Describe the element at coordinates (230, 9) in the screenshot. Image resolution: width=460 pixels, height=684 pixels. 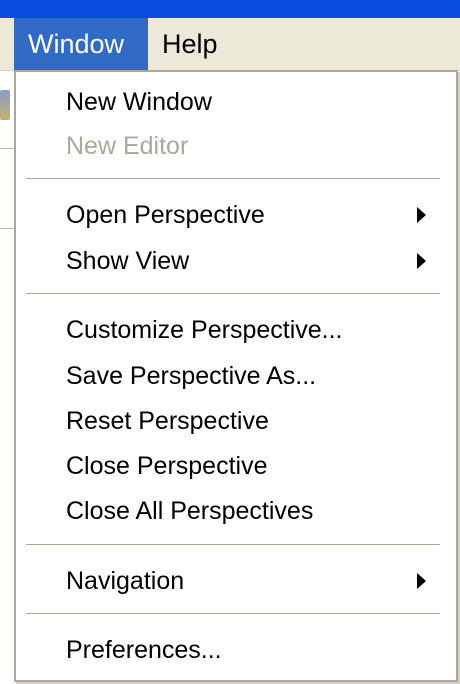
I see `window-title-bar` at that location.